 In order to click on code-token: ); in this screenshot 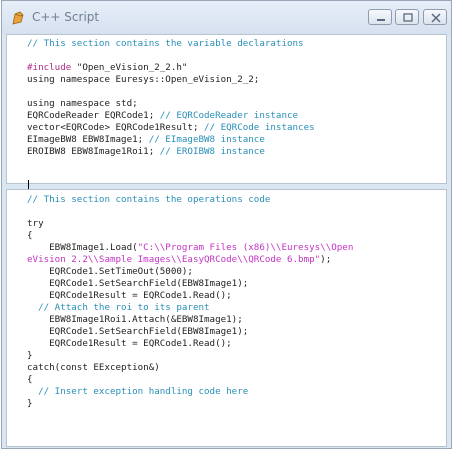, I will do `click(326, 259)`.